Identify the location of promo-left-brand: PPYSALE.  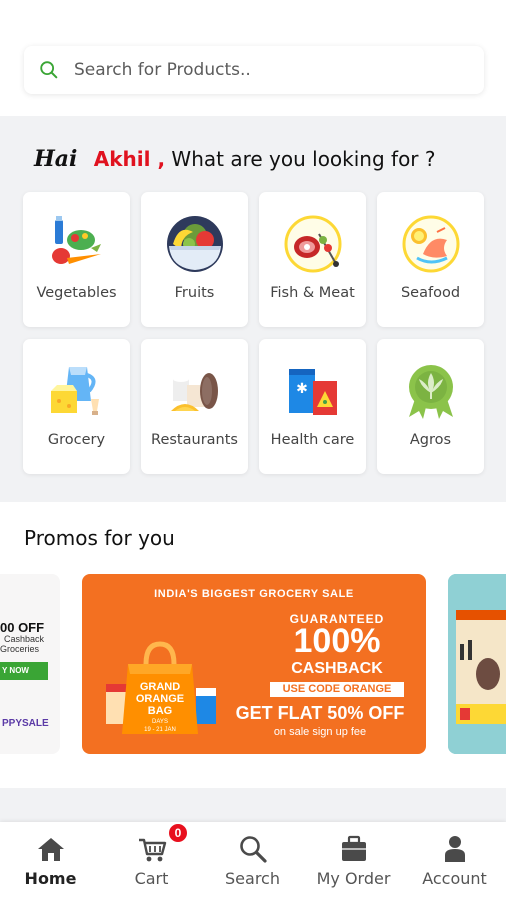
(25, 723).